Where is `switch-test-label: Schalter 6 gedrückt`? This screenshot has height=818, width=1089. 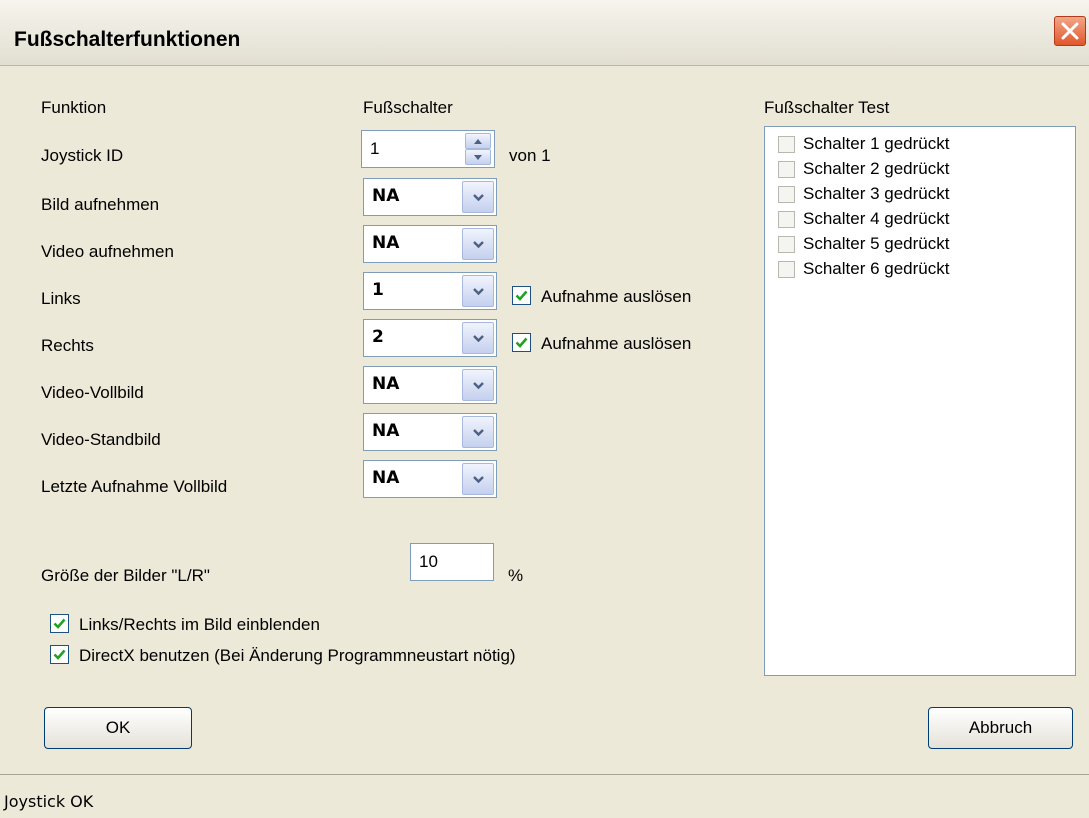
switch-test-label: Schalter 6 gedrückt is located at coordinates (876, 268).